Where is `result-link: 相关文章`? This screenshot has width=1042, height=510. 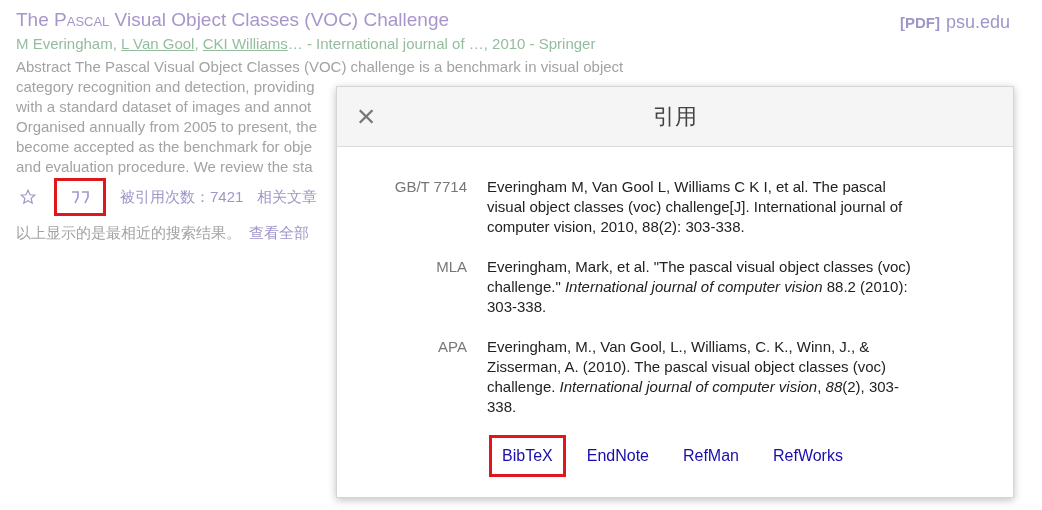 result-link: 相关文章 is located at coordinates (287, 197).